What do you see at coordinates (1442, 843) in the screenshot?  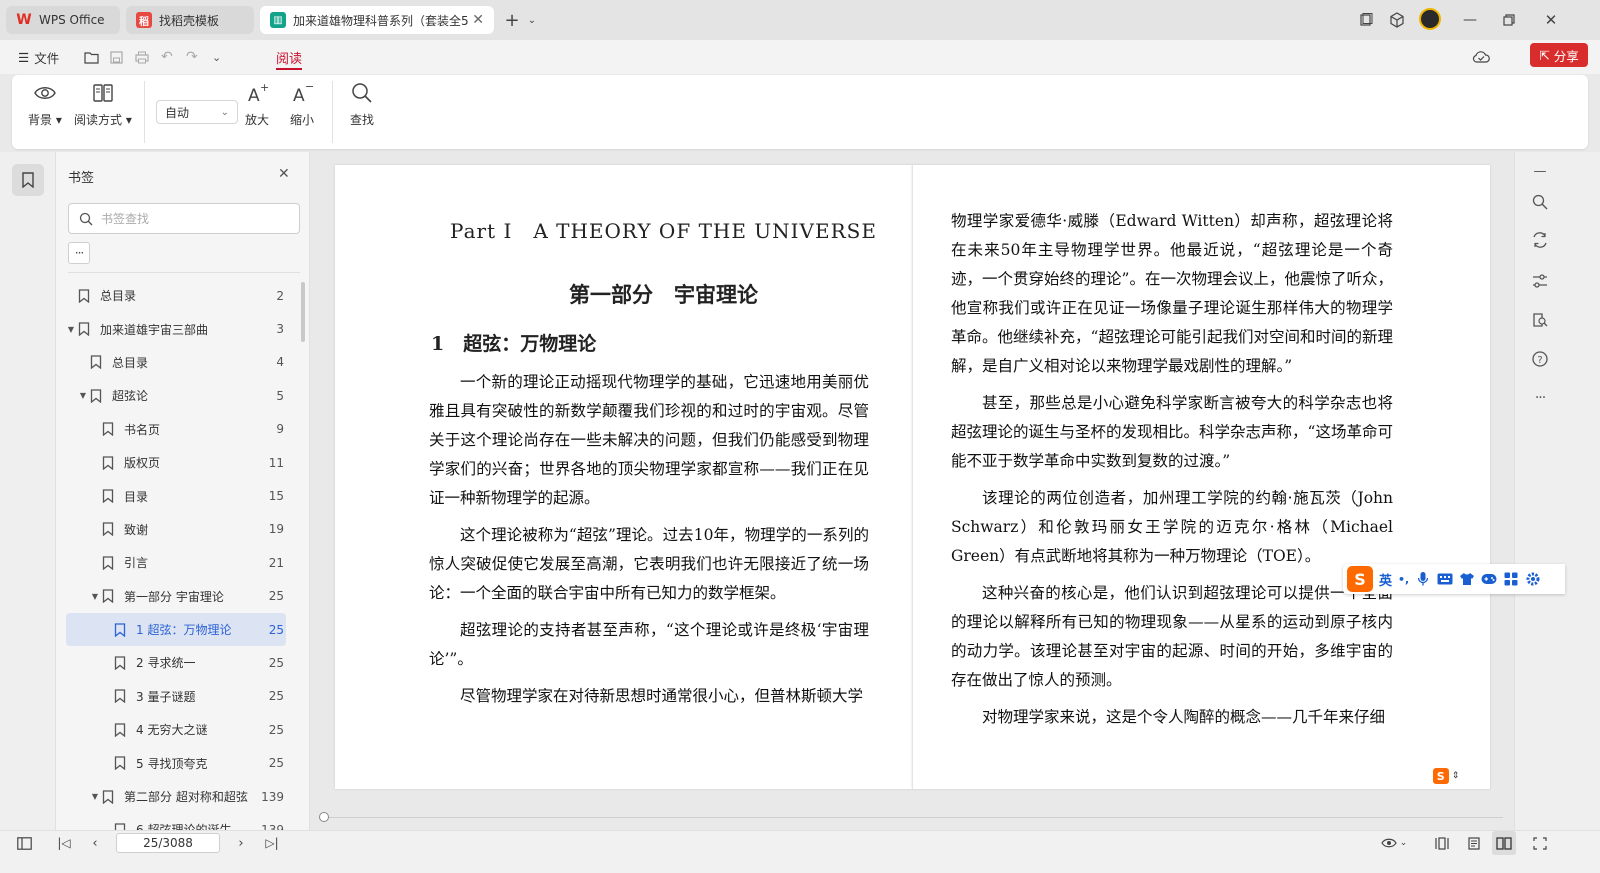 I see `scroll-view-icon` at bounding box center [1442, 843].